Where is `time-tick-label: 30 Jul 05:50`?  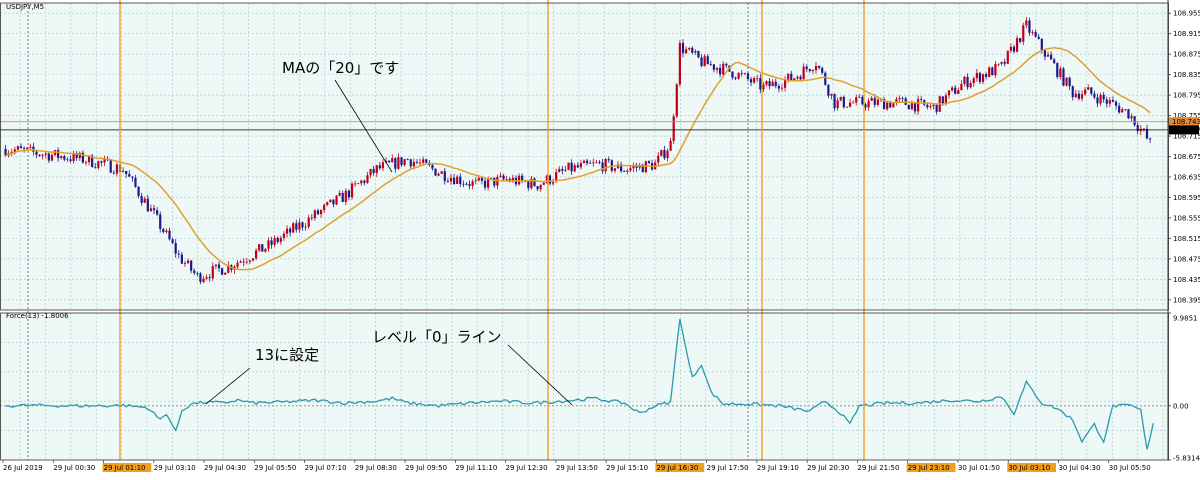 time-tick-label: 30 Jul 05:50 is located at coordinates (1130, 468).